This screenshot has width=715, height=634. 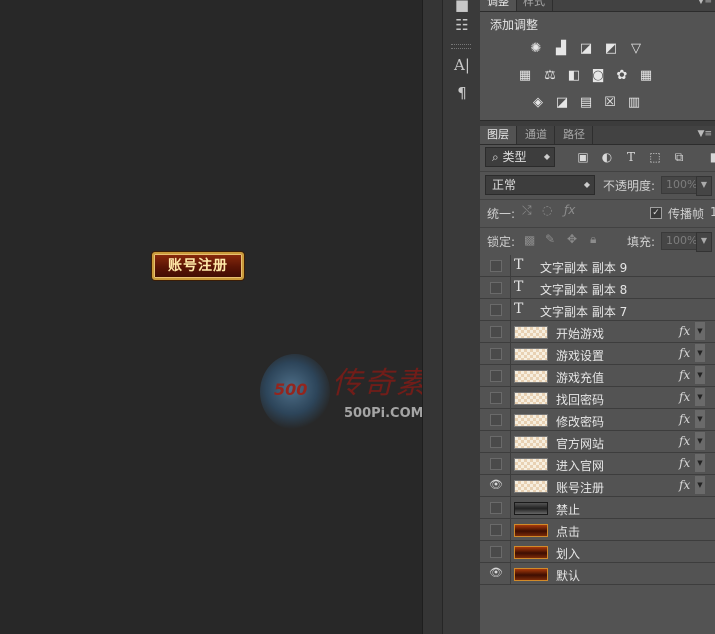 What do you see at coordinates (597, 376) in the screenshot?
I see `layer-row: 游戏充值 fx ▼` at bounding box center [597, 376].